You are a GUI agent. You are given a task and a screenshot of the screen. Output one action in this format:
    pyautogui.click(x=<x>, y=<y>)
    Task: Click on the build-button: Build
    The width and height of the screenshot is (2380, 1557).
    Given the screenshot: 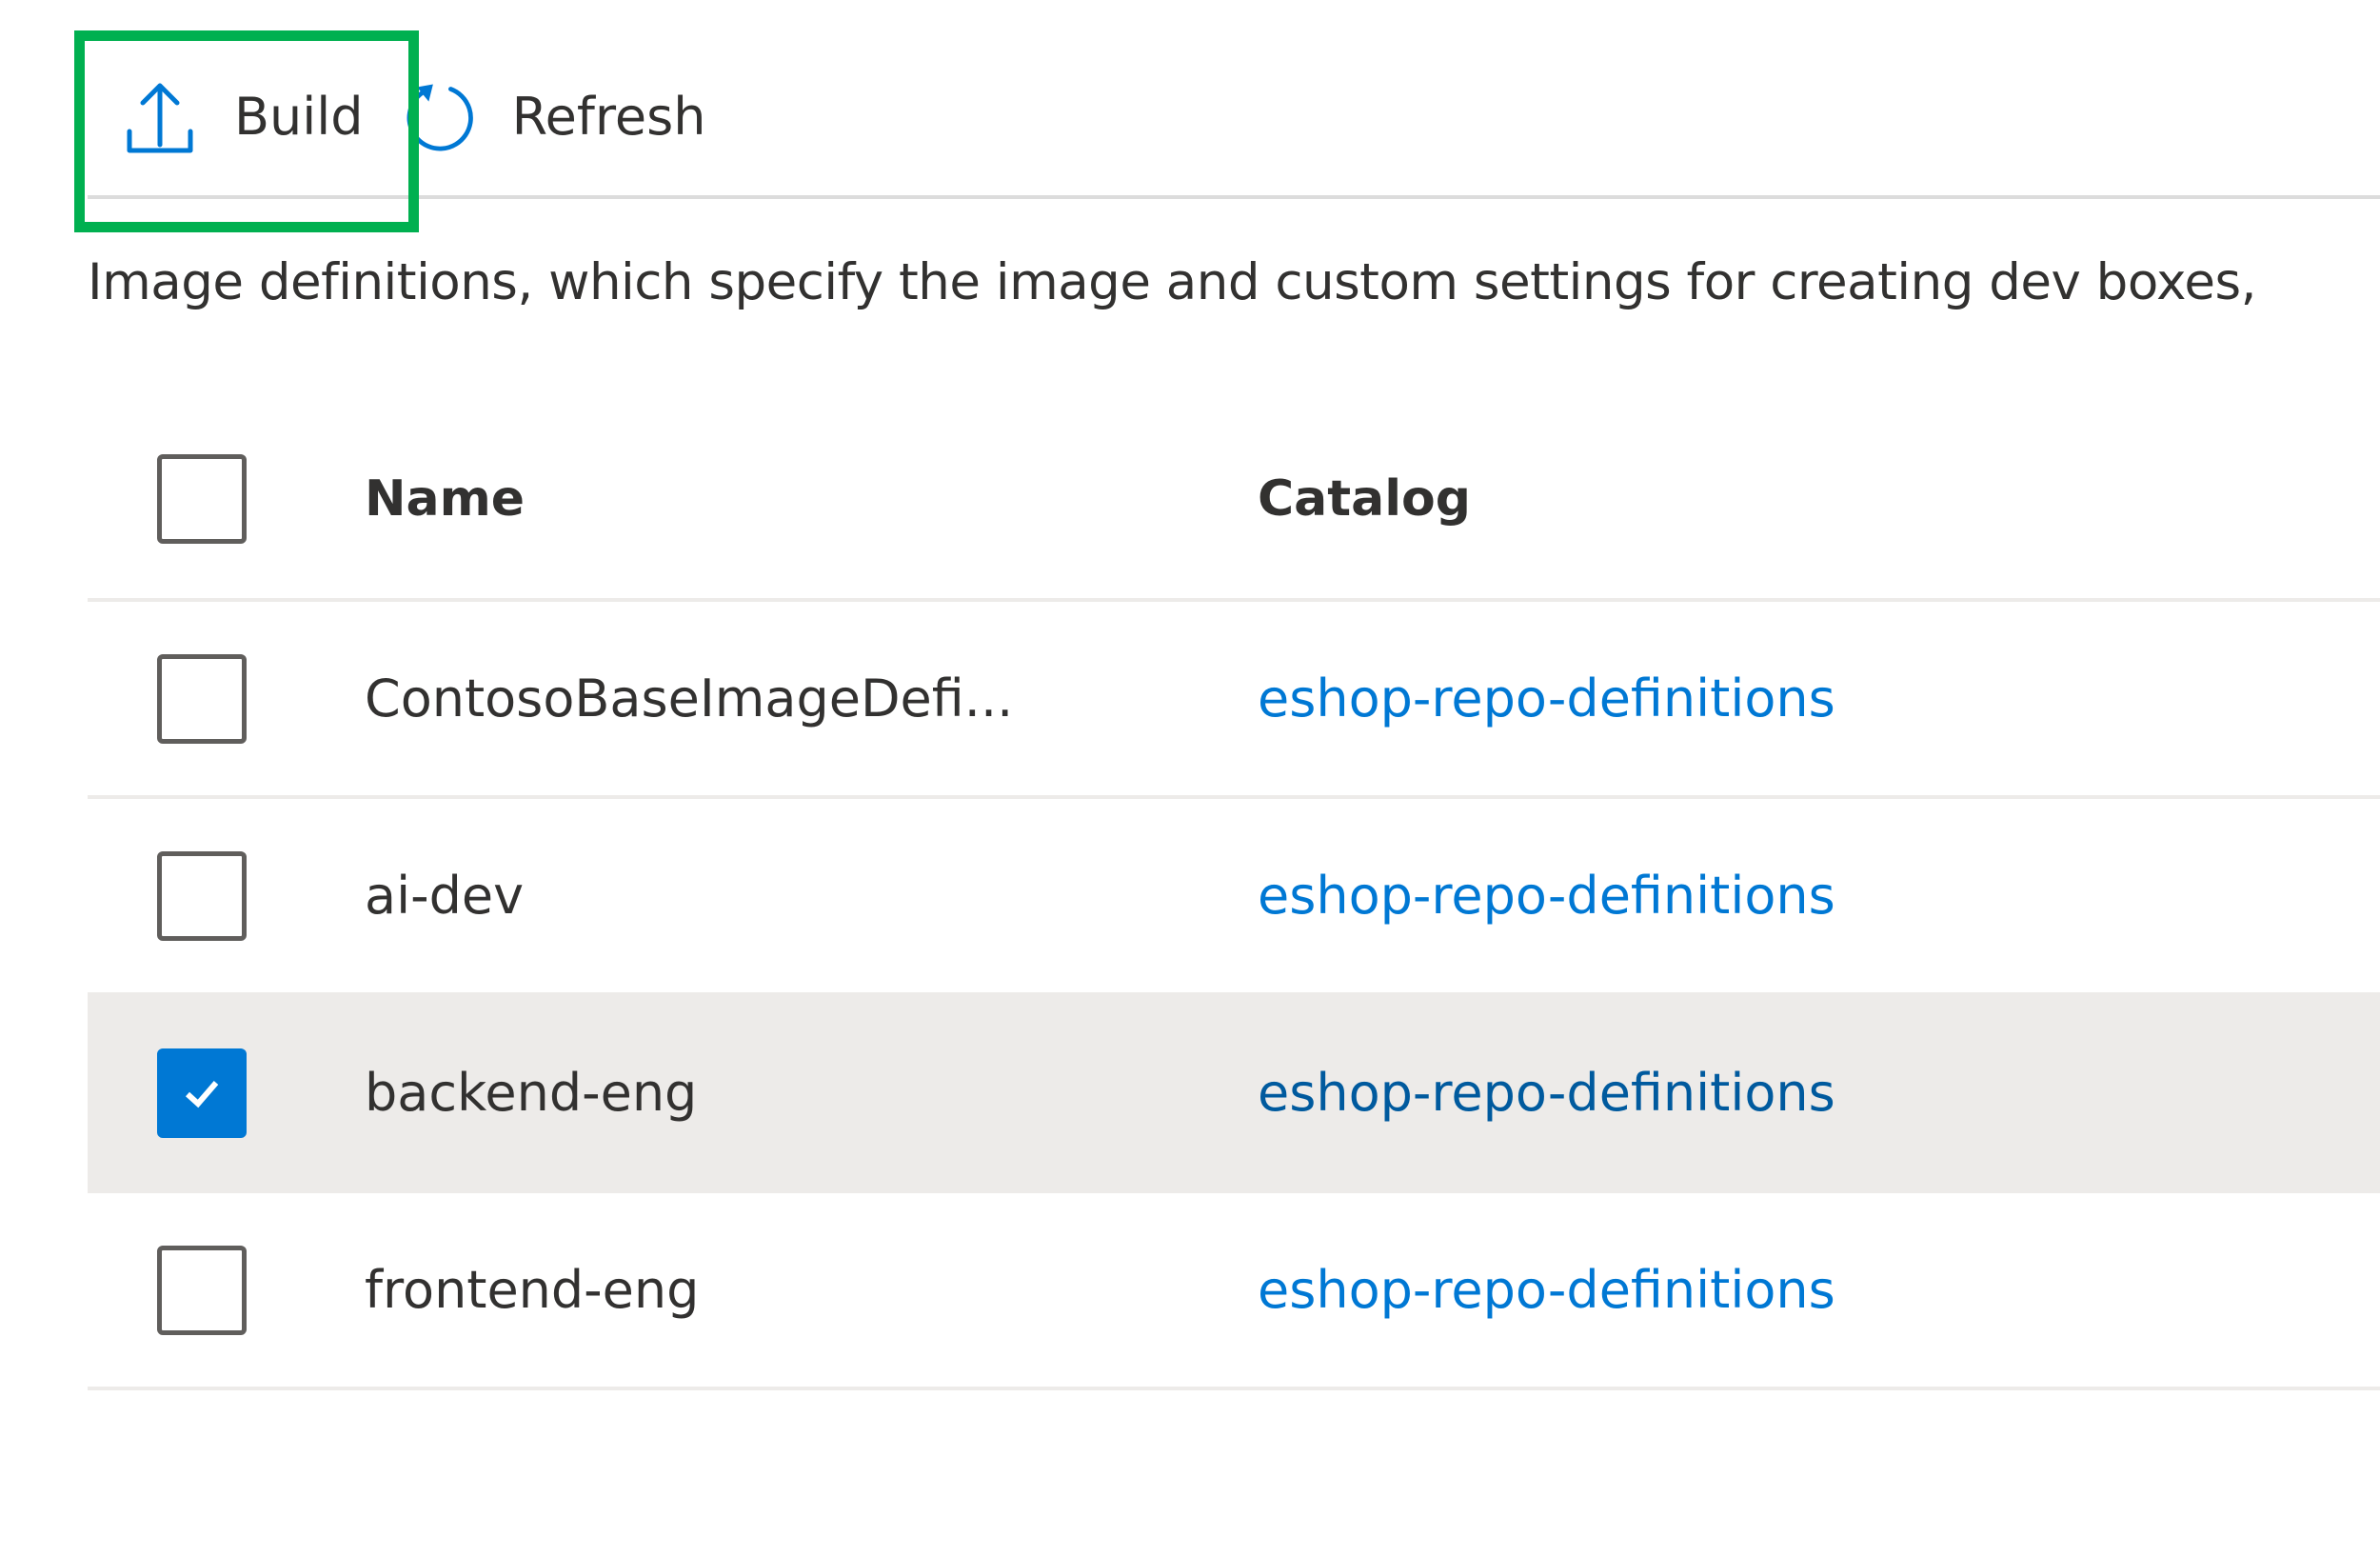 What is the action you would take?
    pyautogui.click(x=236, y=116)
    